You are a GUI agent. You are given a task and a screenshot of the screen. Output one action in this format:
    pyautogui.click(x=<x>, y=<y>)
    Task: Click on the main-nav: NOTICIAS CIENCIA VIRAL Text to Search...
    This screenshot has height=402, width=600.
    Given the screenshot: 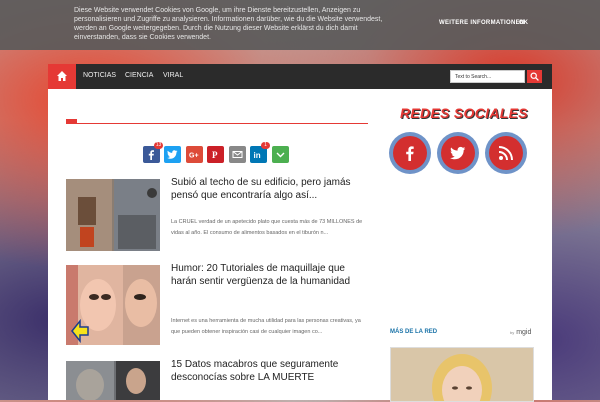 What is the action you would take?
    pyautogui.click(x=300, y=76)
    